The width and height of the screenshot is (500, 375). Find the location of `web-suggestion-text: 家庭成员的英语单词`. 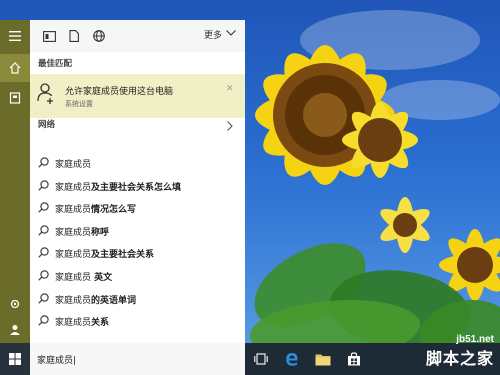

web-suggestion-text: 家庭成员的英语单词 is located at coordinates (95, 299).